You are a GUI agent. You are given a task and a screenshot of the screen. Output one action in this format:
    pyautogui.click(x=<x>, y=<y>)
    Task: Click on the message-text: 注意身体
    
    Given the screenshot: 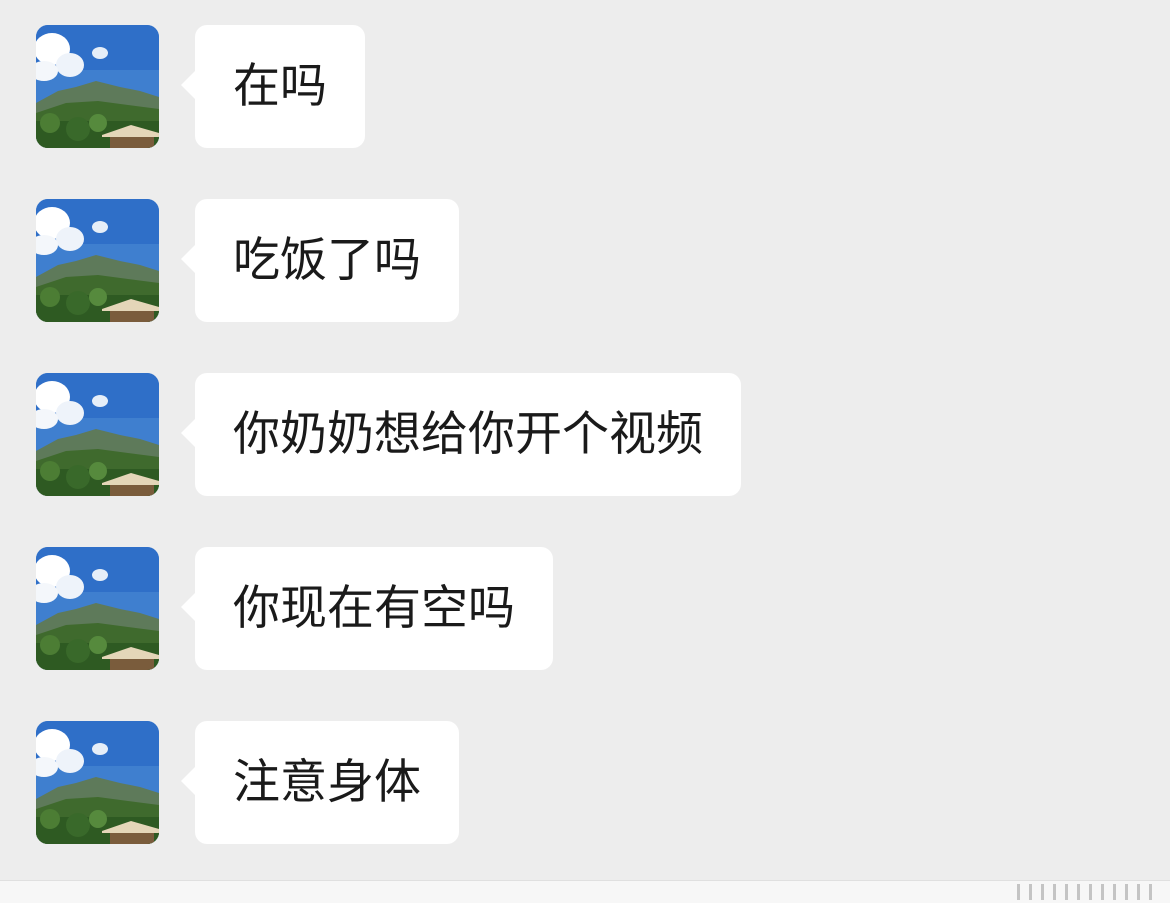 What is the action you would take?
    pyautogui.click(x=327, y=782)
    